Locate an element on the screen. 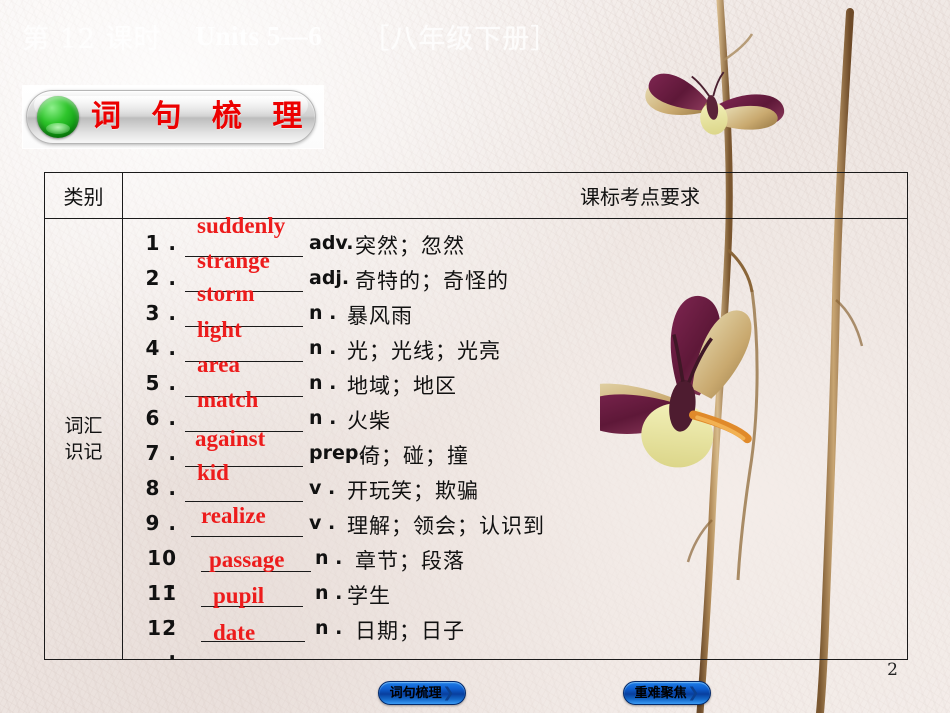 The image size is (950, 713). answer-word: date is located at coordinates (234, 632).